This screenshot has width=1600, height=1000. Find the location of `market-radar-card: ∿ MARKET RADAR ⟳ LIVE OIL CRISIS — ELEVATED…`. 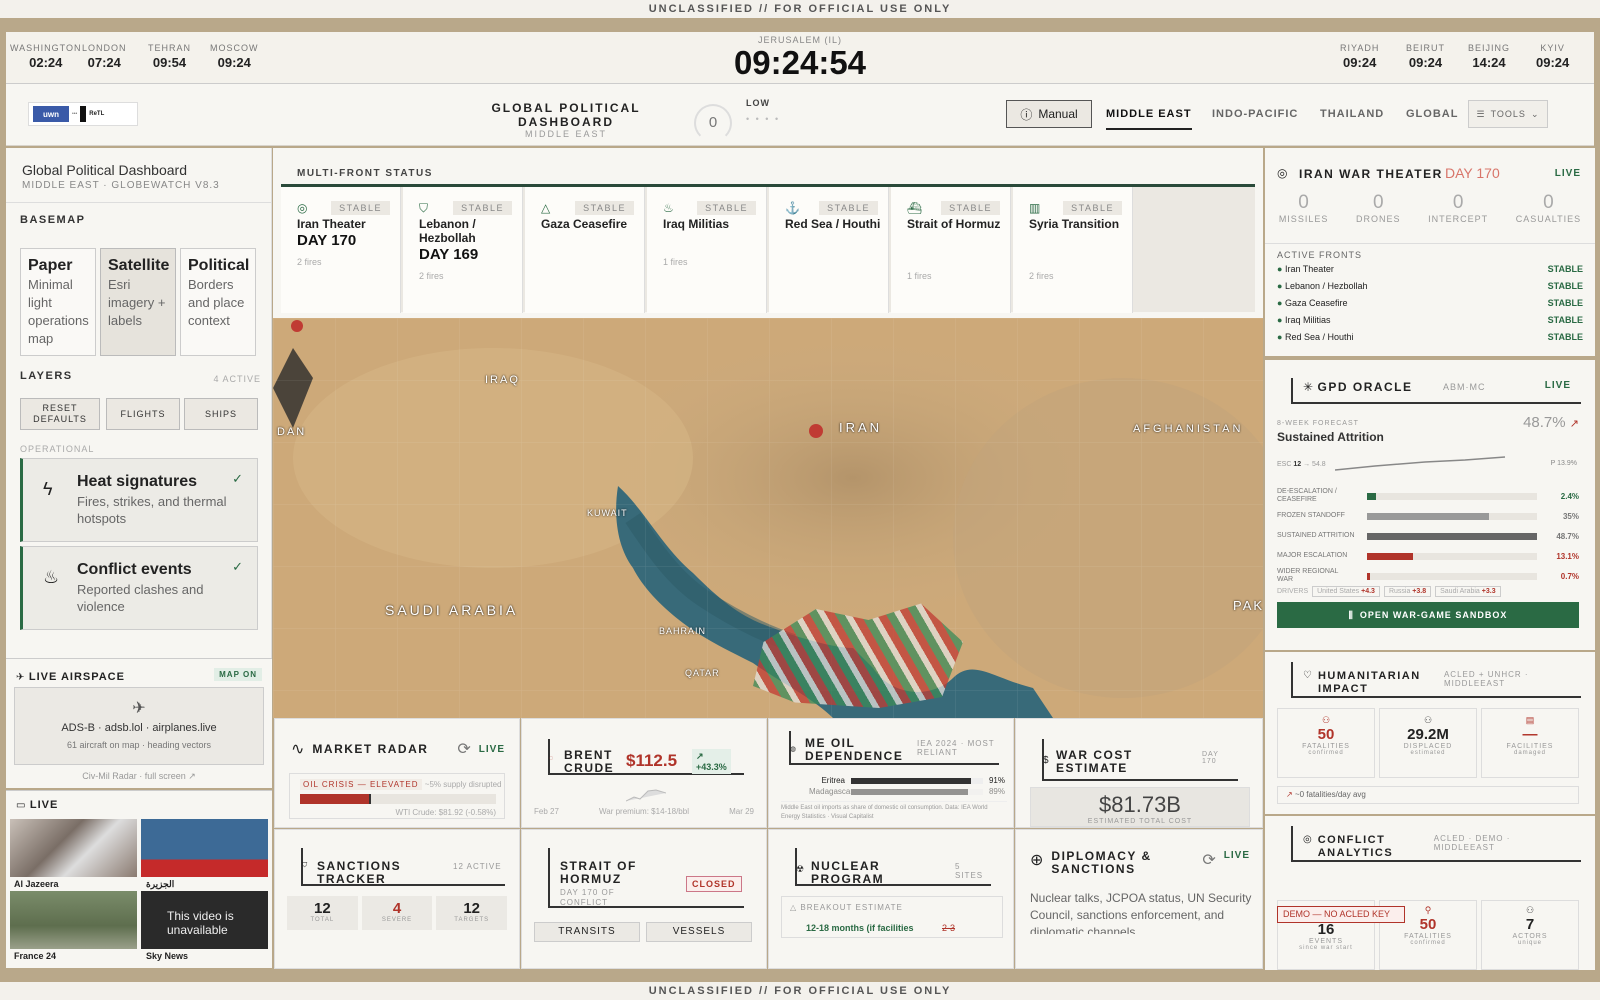

market-radar-card: ∿ MARKET RADAR ⟳ LIVE OIL CRISIS — ELEVATED… is located at coordinates (397, 773).